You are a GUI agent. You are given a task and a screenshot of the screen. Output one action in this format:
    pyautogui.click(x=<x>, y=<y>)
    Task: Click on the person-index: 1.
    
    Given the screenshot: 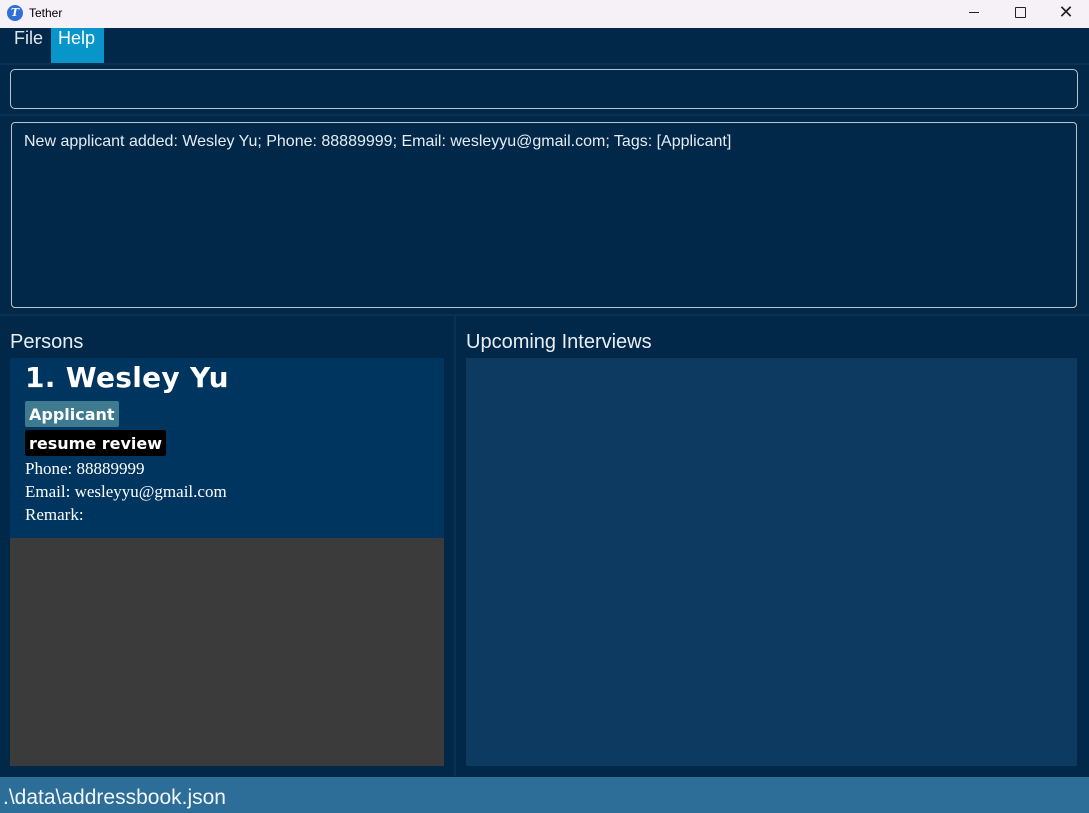 What is the action you would take?
    pyautogui.click(x=40, y=377)
    